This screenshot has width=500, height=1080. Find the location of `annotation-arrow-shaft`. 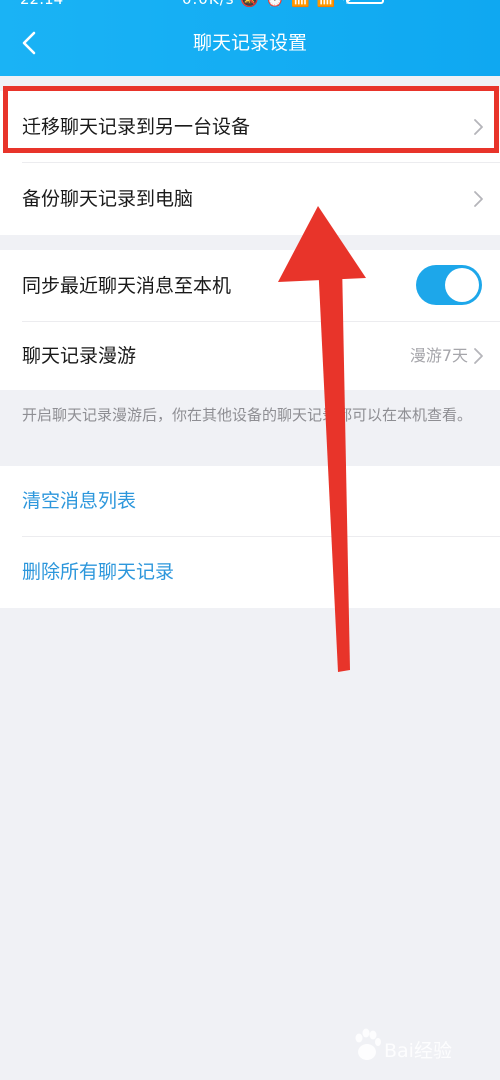

annotation-arrow-shaft is located at coordinates (334, 467).